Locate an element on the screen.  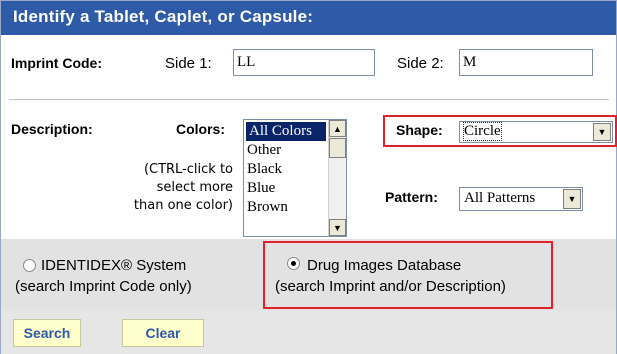
pattern-select: All Patterns ▼ is located at coordinates (521, 199).